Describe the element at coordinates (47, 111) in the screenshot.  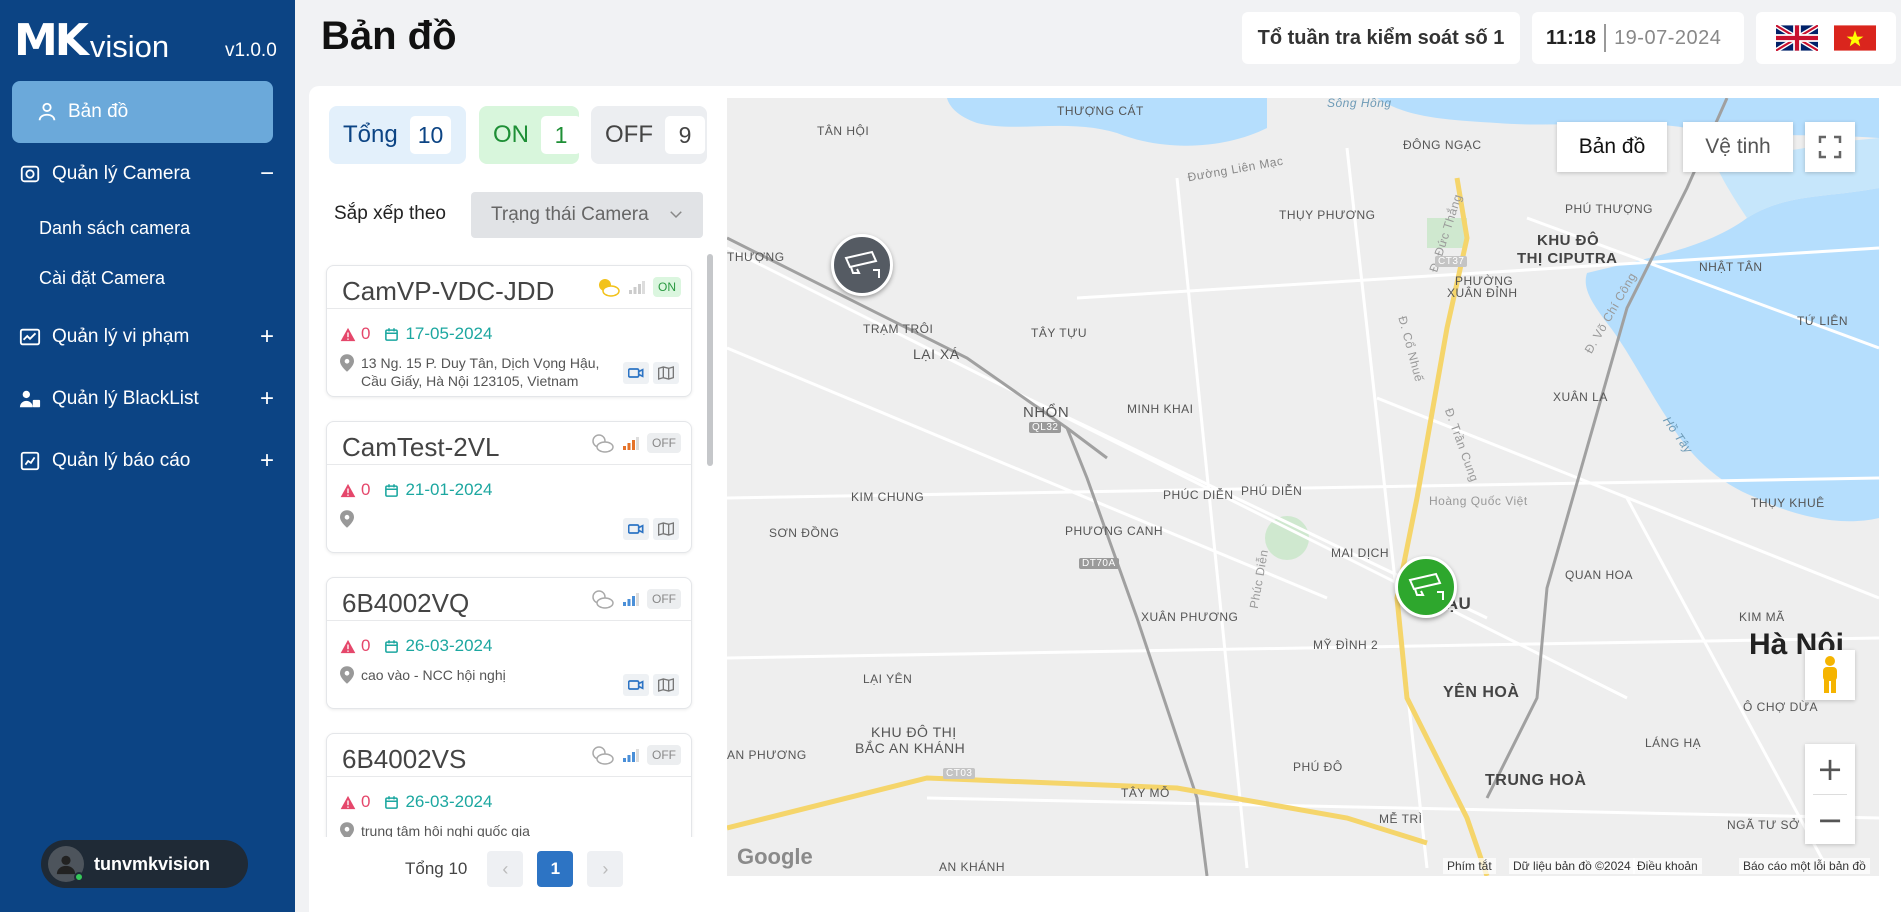
I see `map-people-icon` at that location.